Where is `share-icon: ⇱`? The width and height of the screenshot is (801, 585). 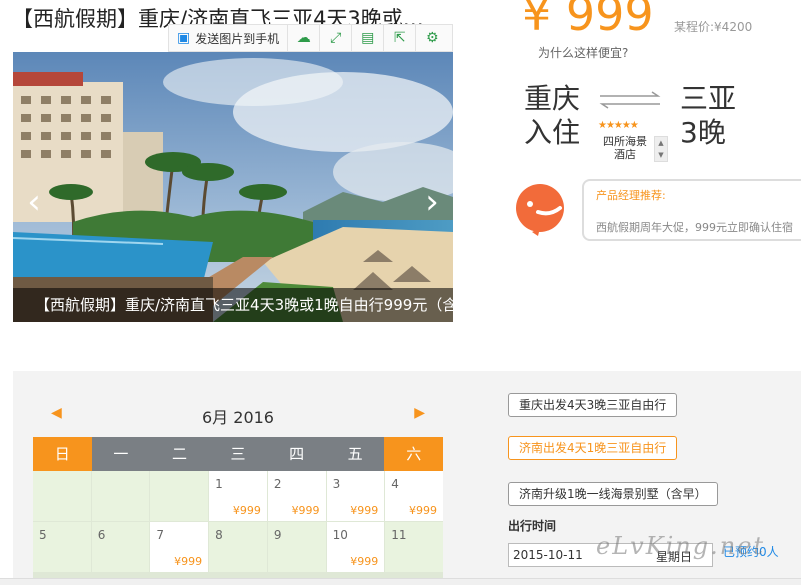 share-icon: ⇱ is located at coordinates (399, 38).